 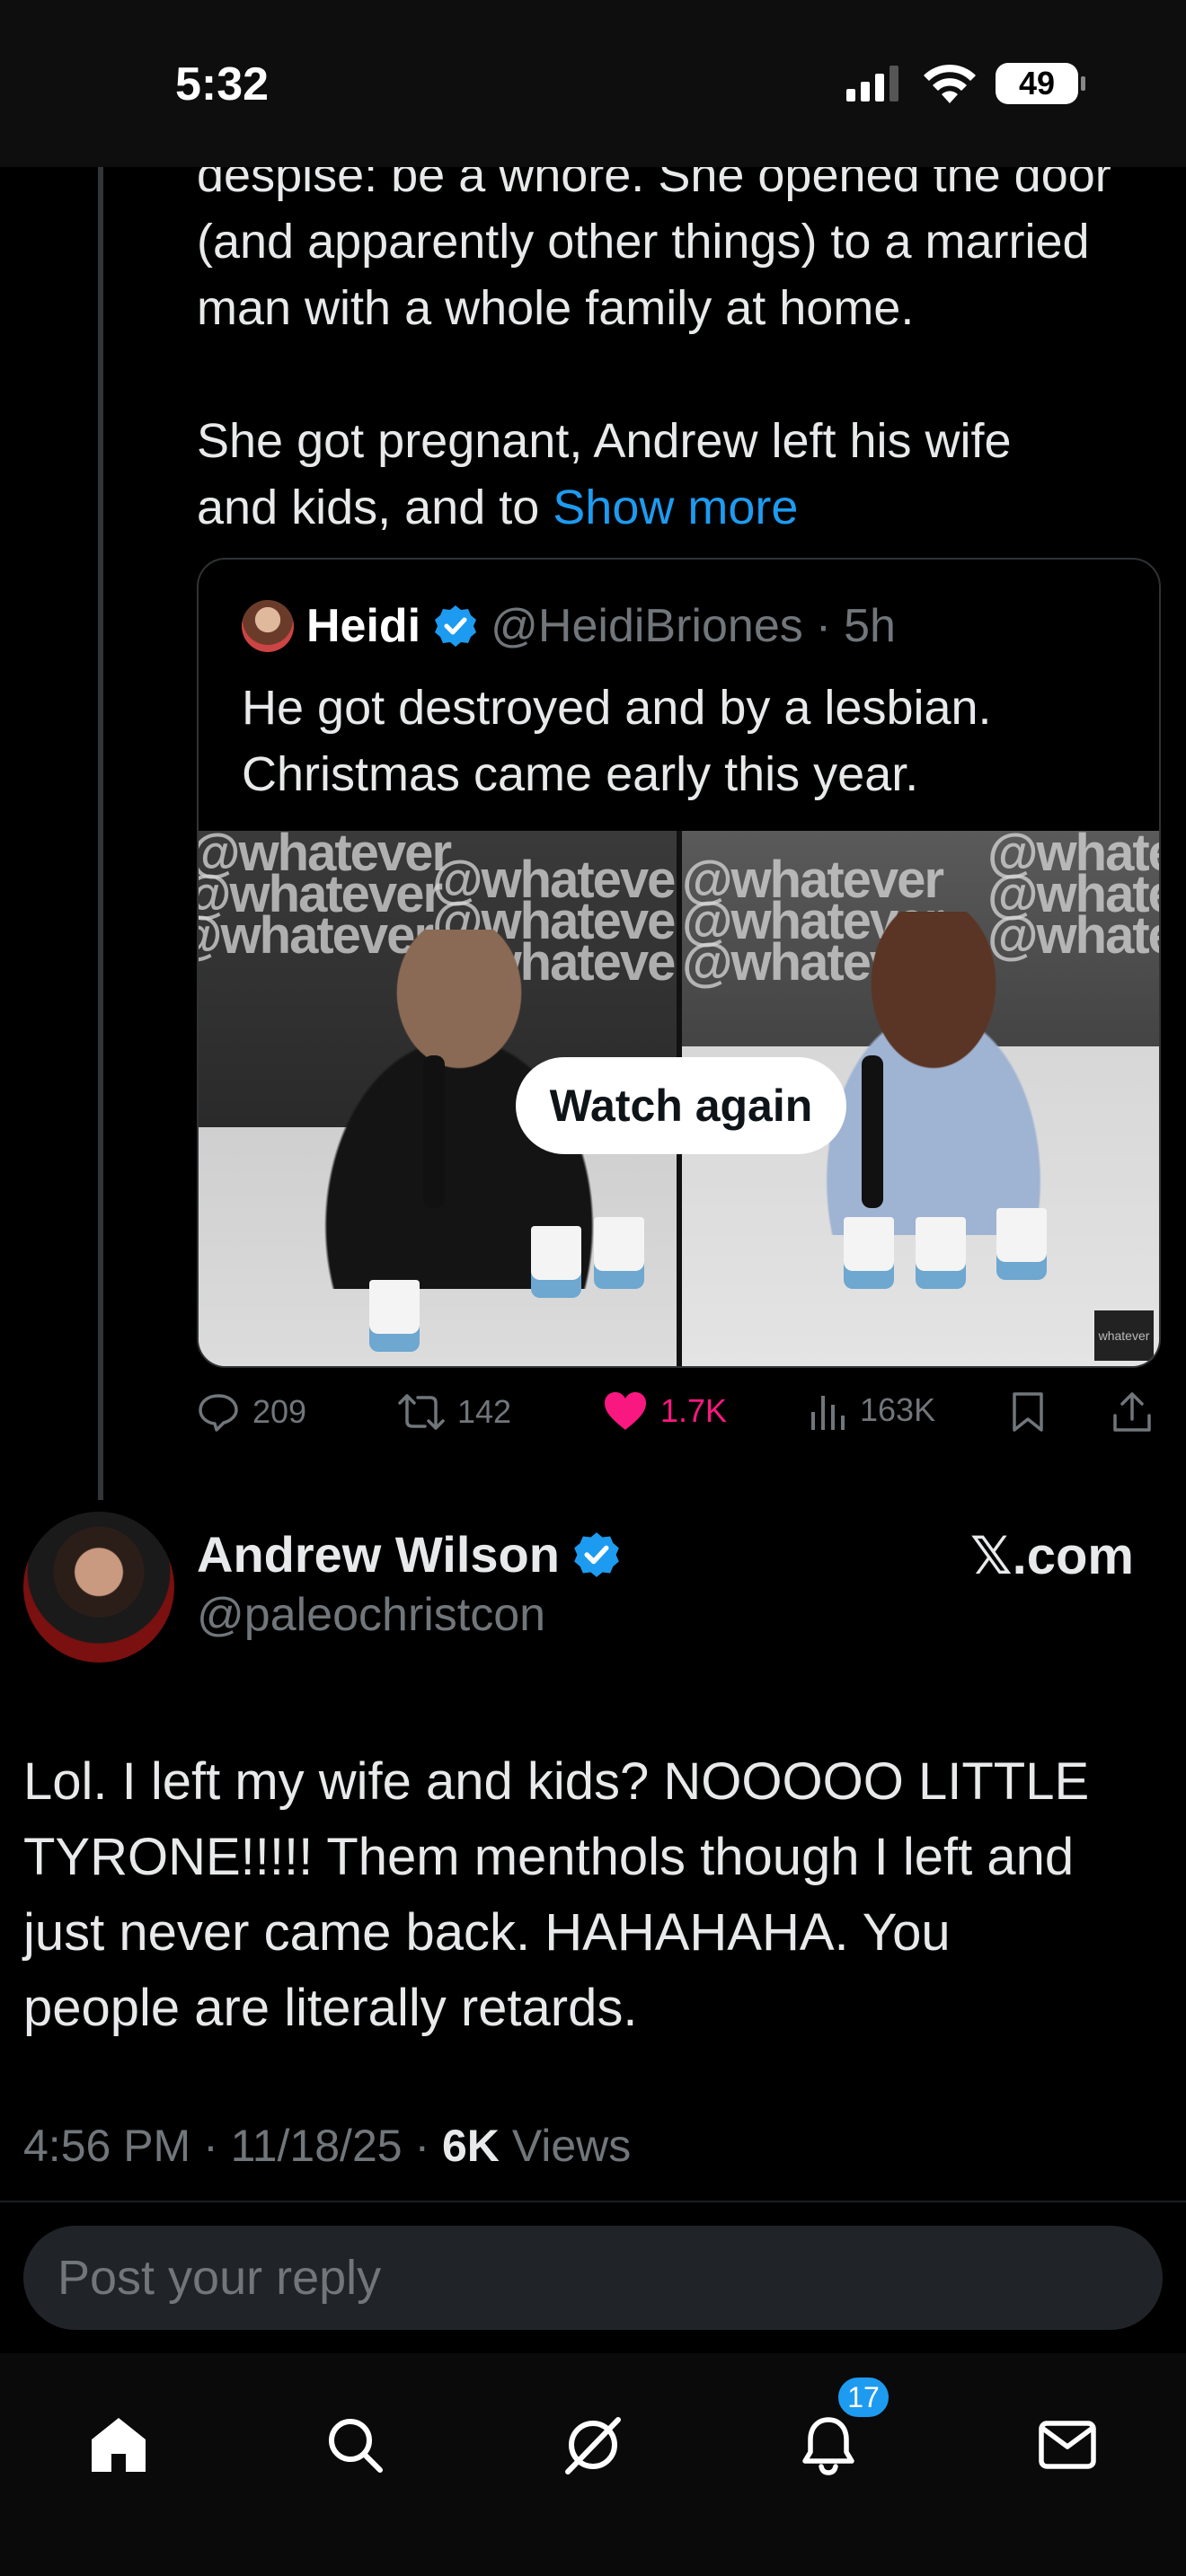 I want to click on tab-messages, so click(x=1067, y=2445).